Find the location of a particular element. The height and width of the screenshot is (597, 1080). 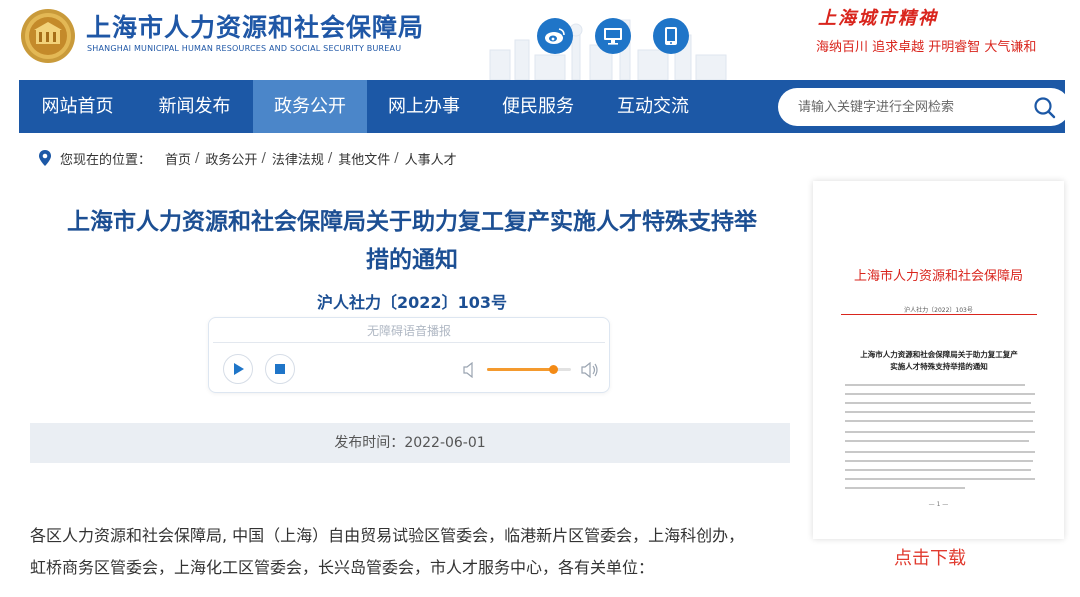

volume-down-icon is located at coordinates (470, 370).